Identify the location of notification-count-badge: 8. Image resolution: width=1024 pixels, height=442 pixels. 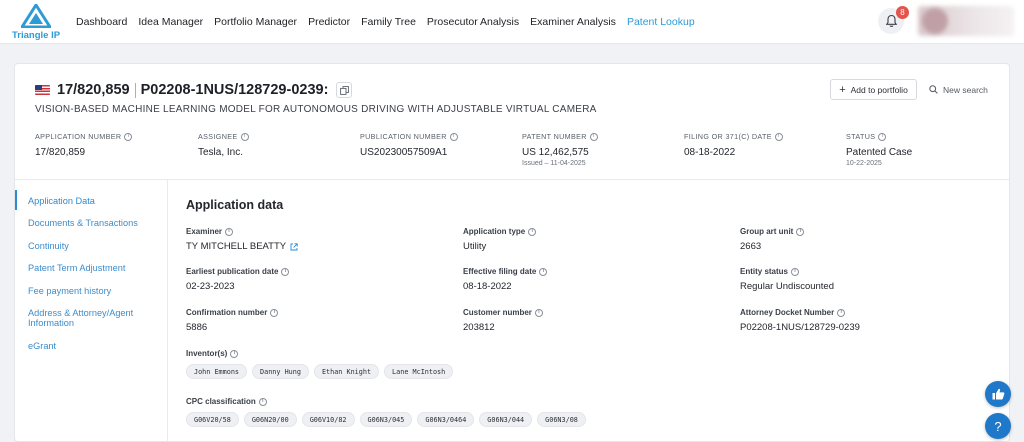
(902, 12).